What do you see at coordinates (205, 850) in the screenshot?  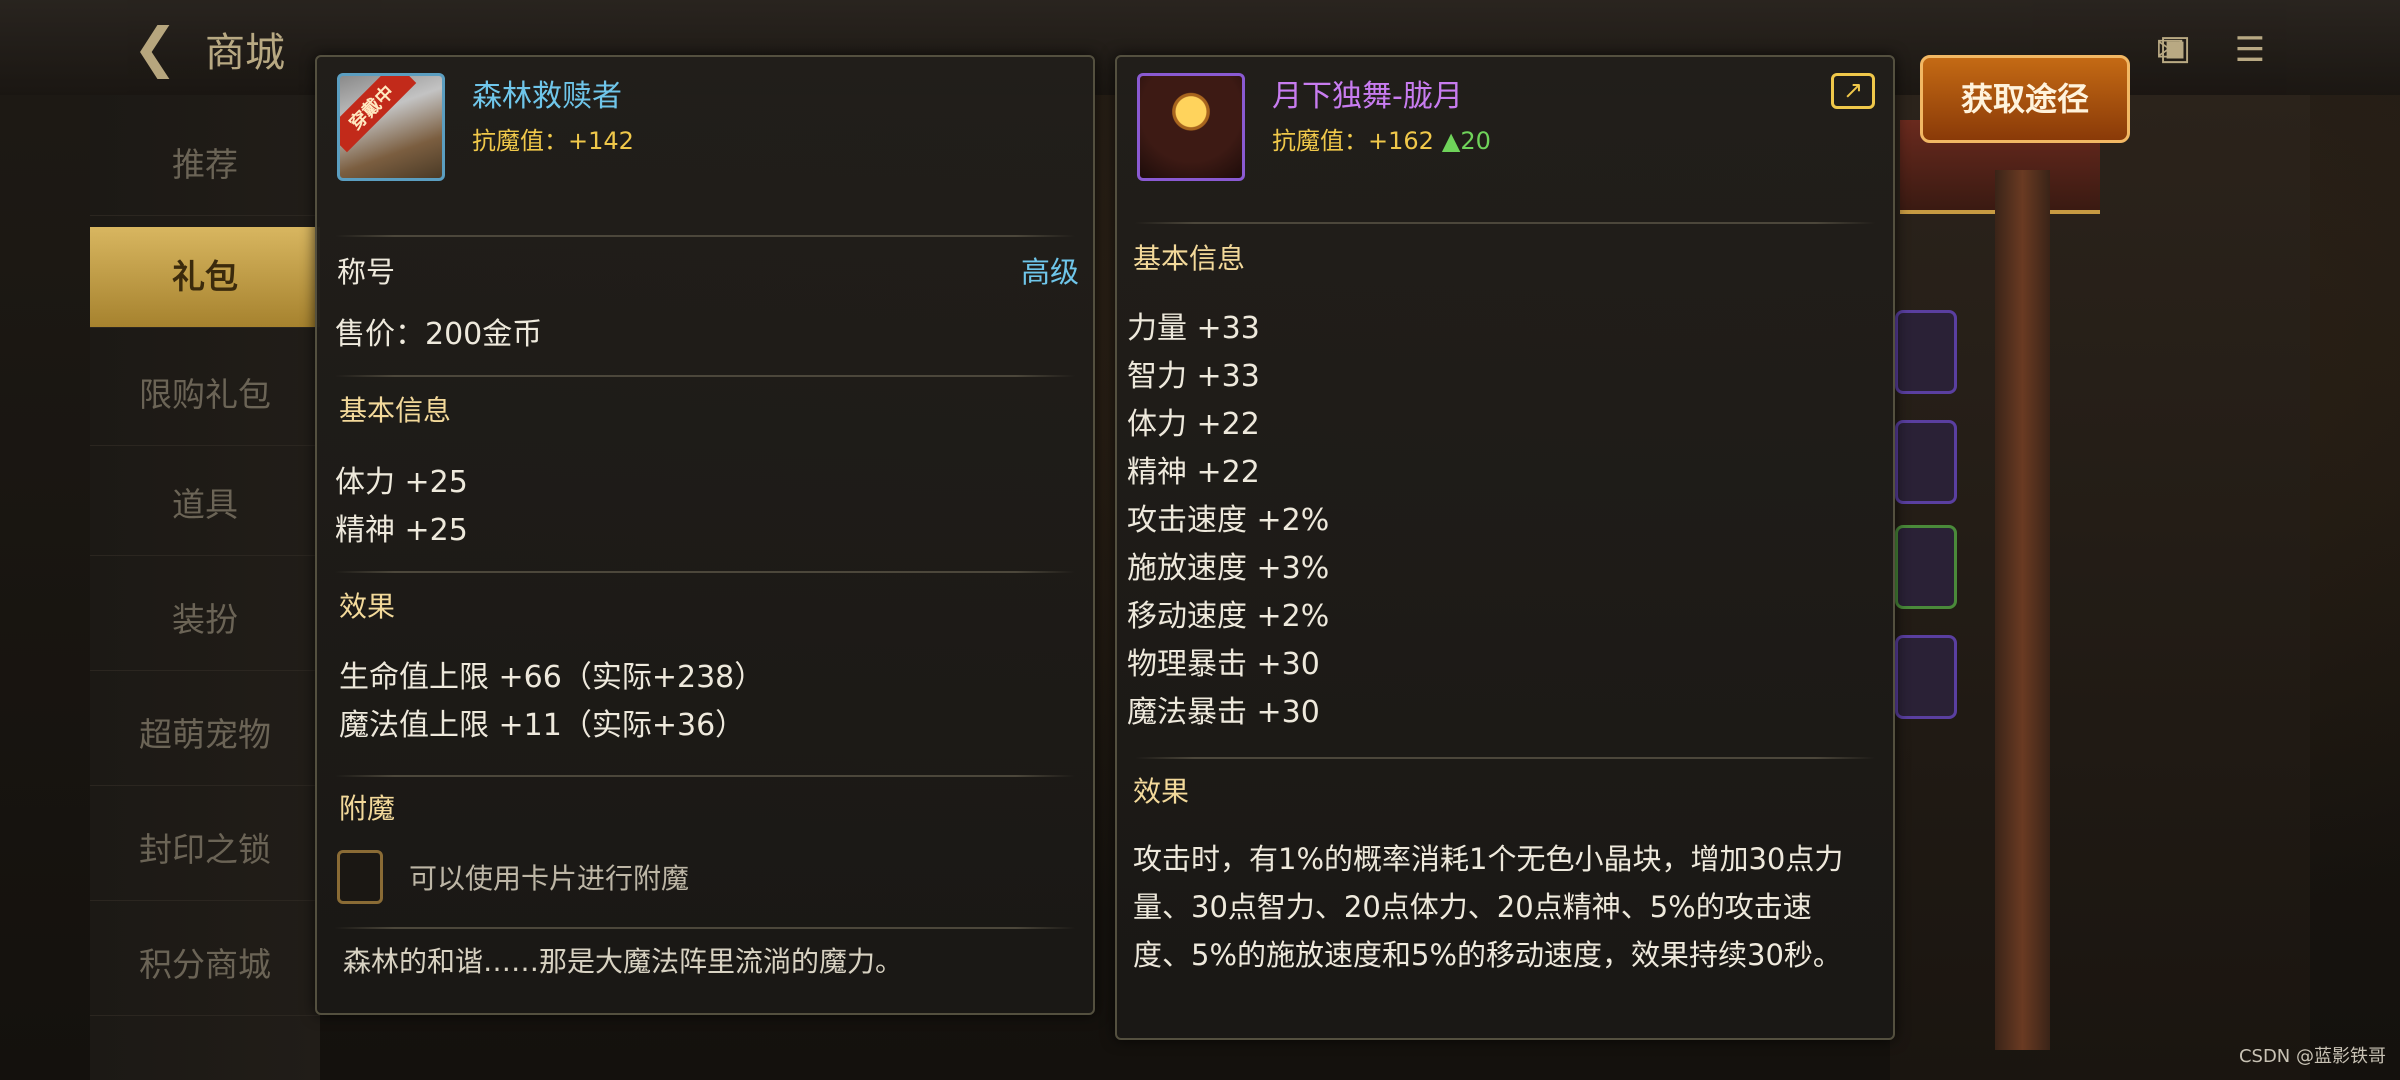 I see `sidebar-item-seal-lock: 封印之锁` at bounding box center [205, 850].